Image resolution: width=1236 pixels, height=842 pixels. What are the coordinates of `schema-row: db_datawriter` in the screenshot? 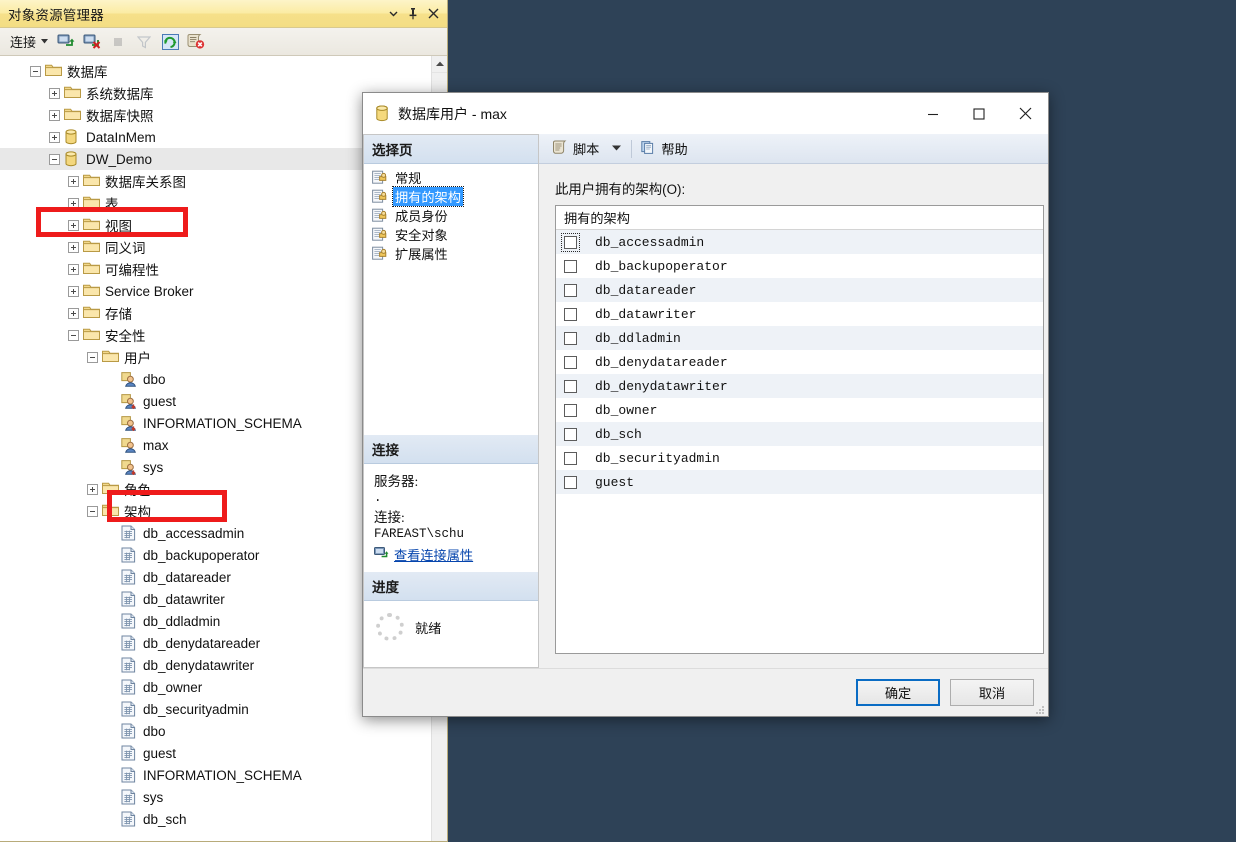 It's located at (799, 314).